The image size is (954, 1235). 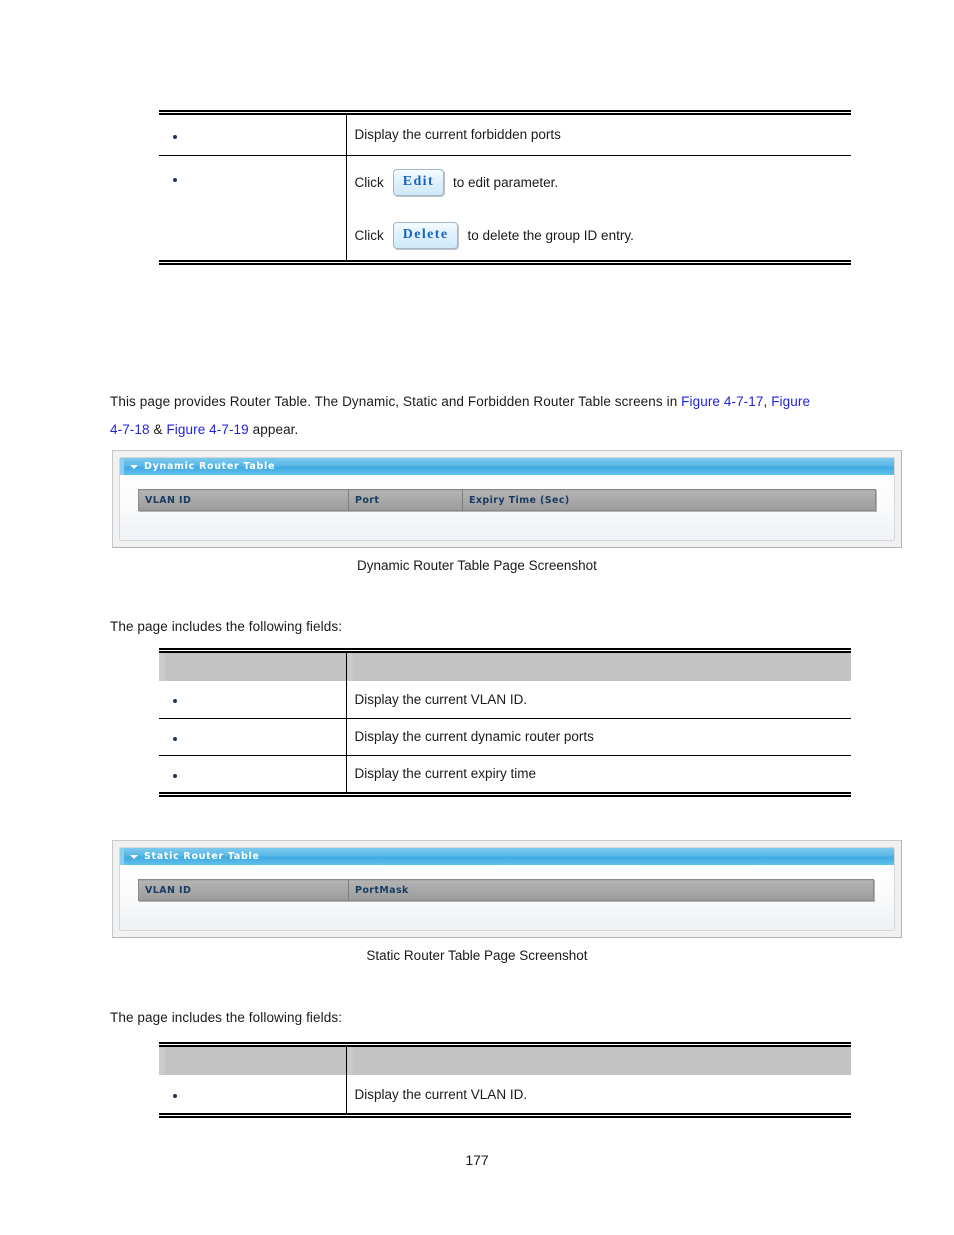 I want to click on link-figure-4-7-17: Figure 4-7-17, so click(x=722, y=401).